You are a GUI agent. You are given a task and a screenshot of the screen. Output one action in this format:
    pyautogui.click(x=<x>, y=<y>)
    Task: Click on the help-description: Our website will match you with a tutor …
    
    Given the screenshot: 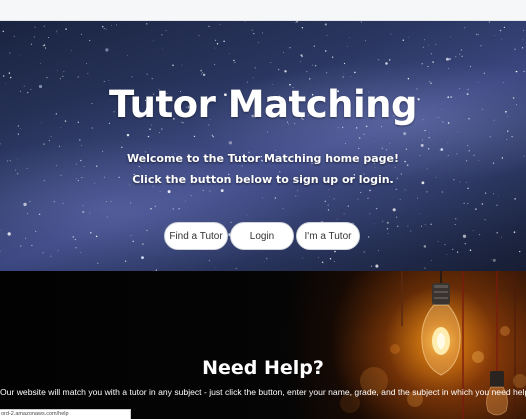 What is the action you would take?
    pyautogui.click(x=263, y=392)
    